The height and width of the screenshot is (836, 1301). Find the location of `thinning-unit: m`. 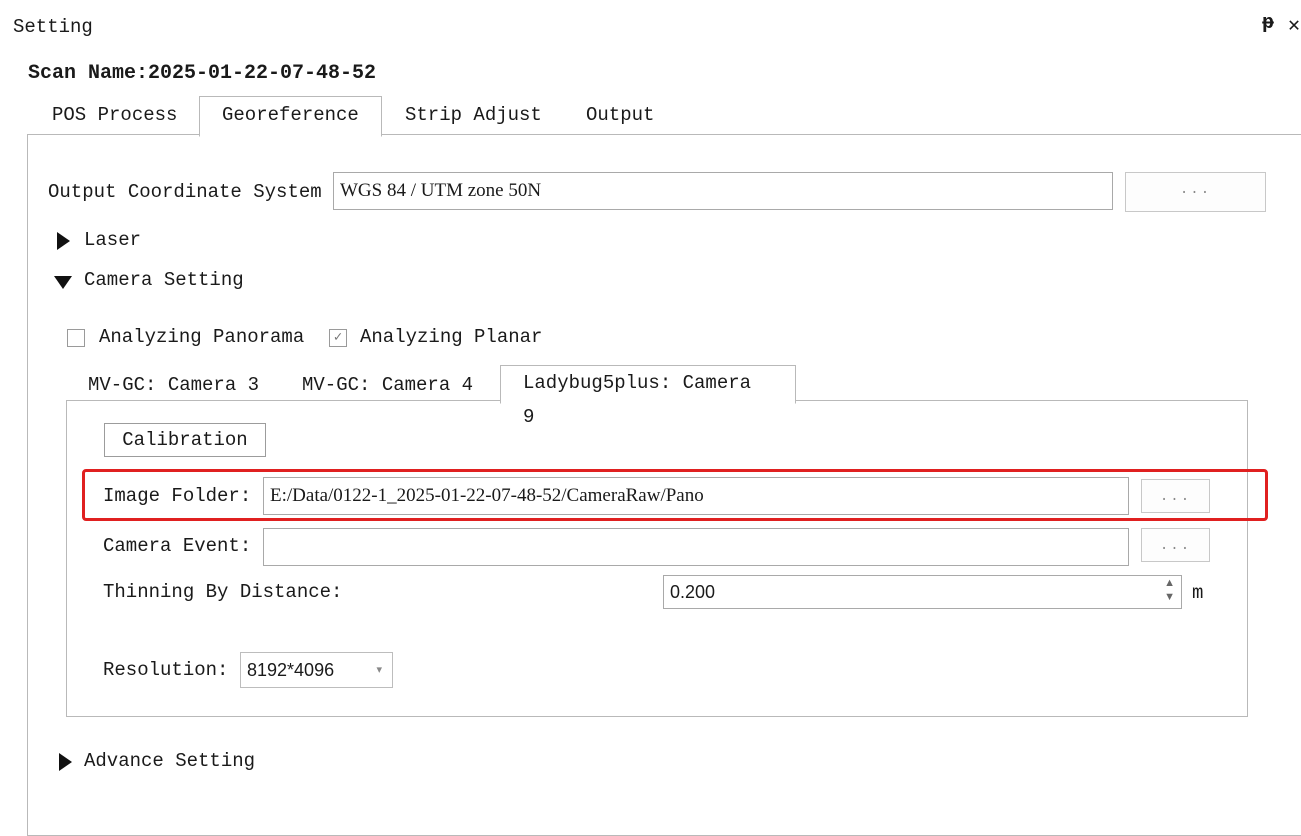

thinning-unit: m is located at coordinates (1198, 593).